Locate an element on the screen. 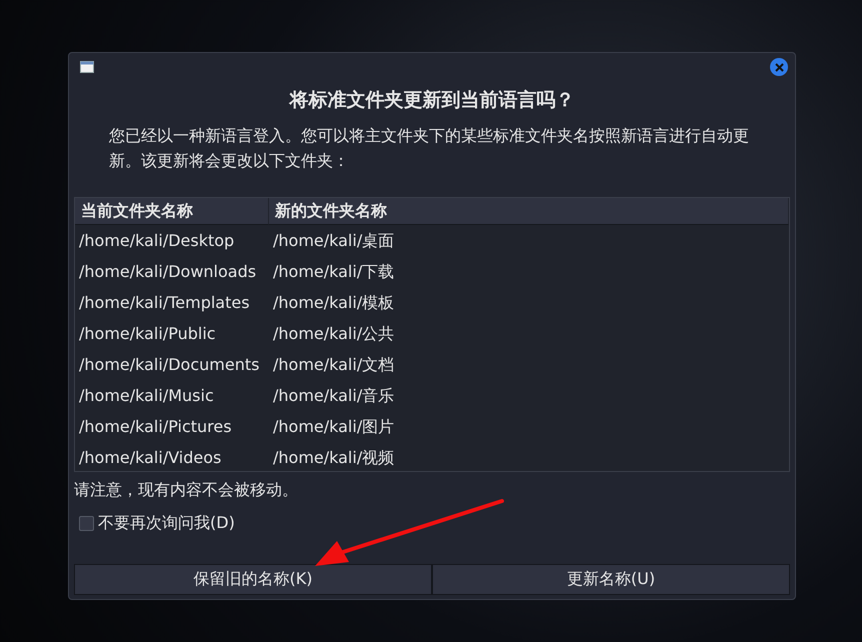  close-icon is located at coordinates (779, 67).